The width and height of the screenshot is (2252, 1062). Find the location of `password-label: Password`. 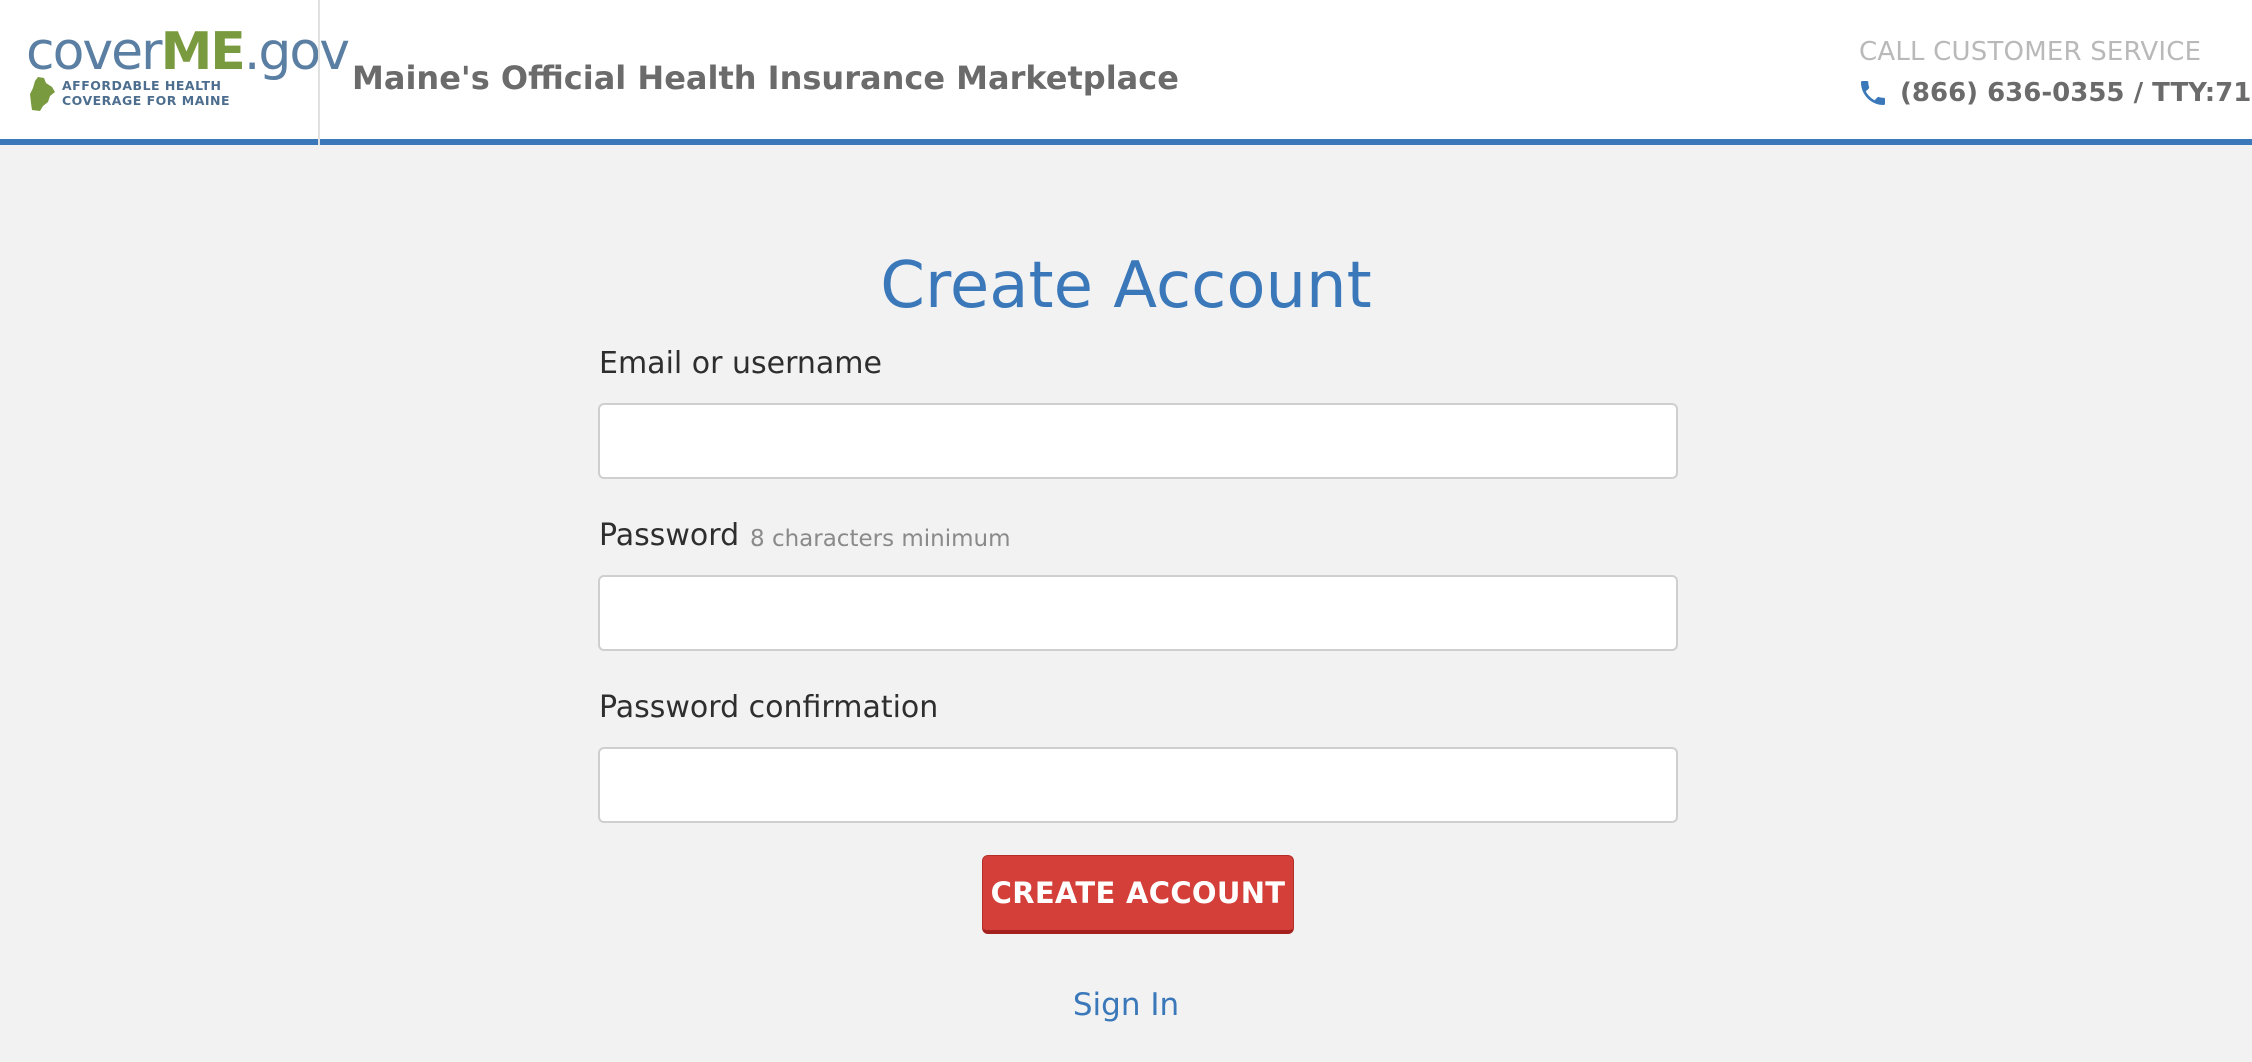

password-label: Password is located at coordinates (669, 535).